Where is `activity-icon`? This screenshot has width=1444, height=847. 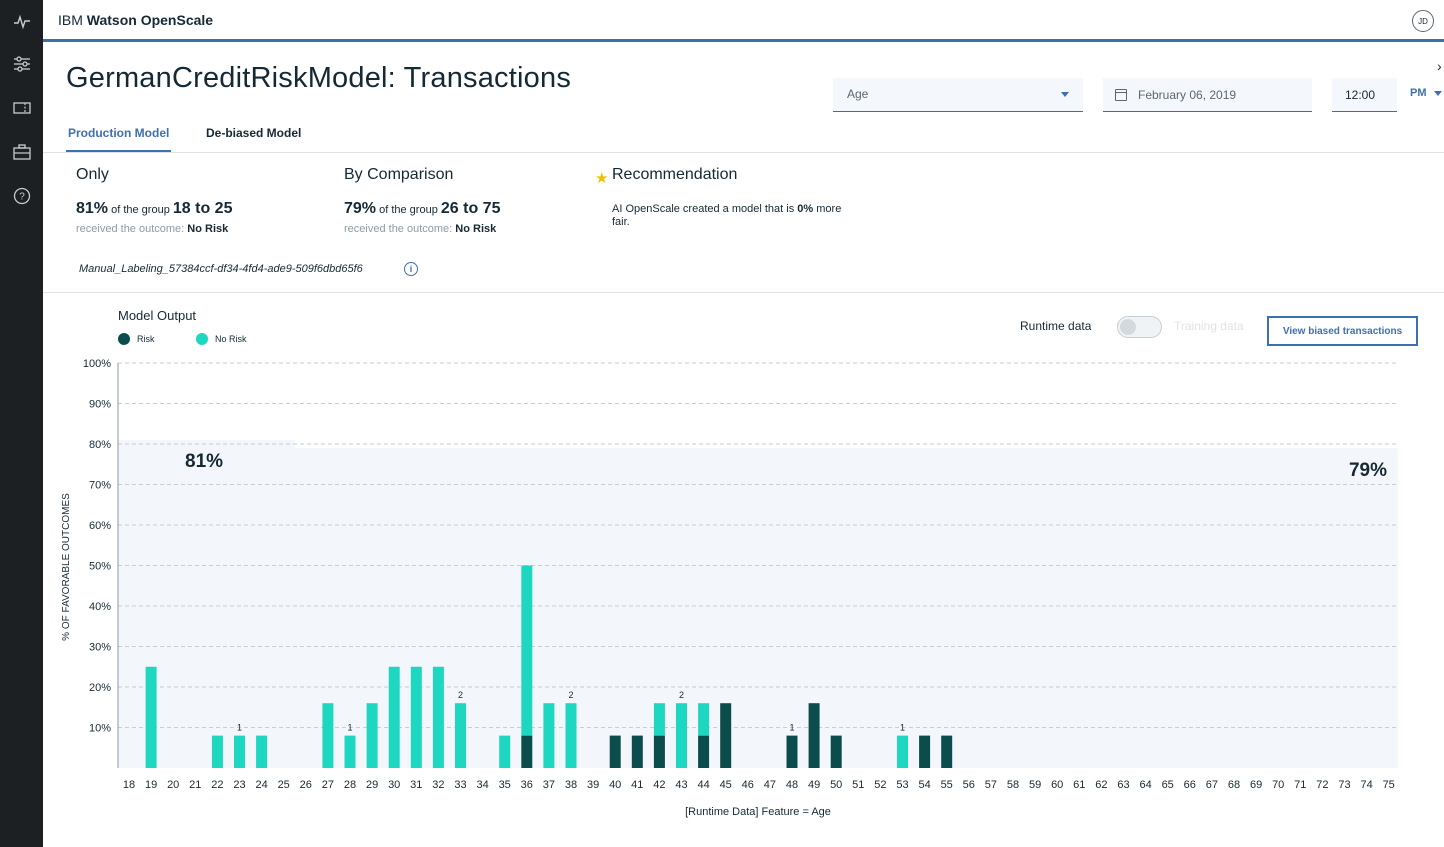
activity-icon is located at coordinates (22, 22).